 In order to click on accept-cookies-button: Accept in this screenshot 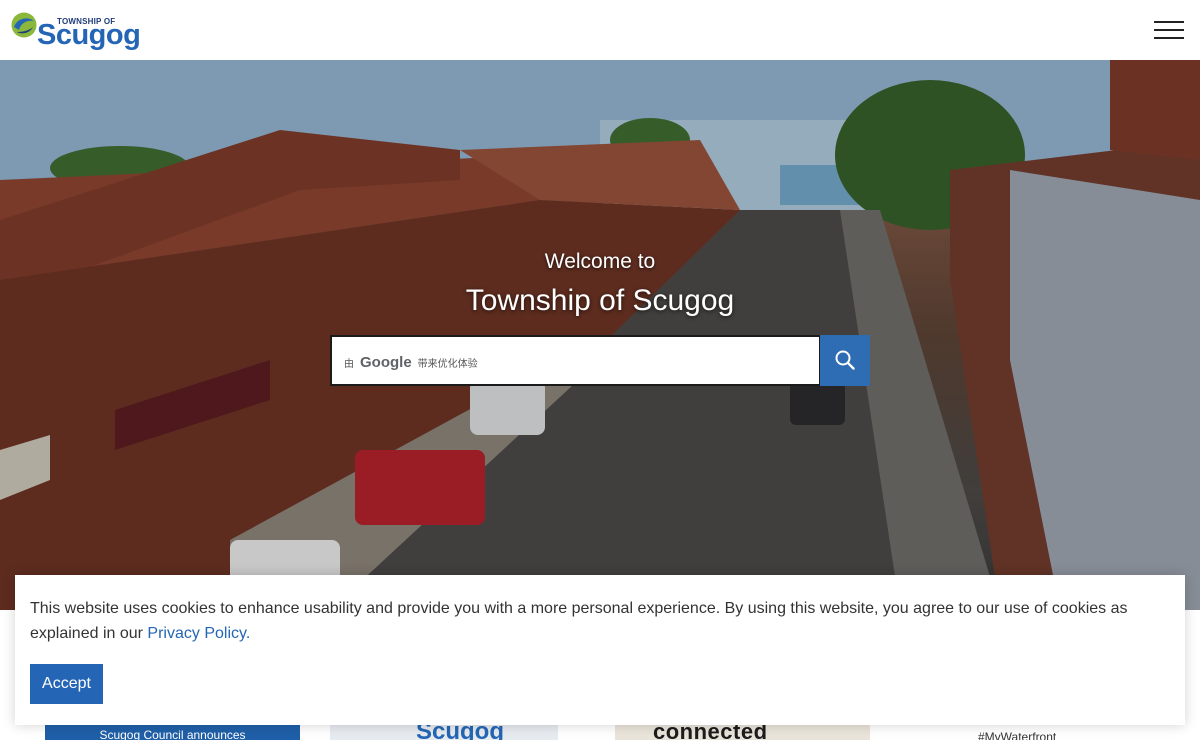, I will do `click(66, 684)`.